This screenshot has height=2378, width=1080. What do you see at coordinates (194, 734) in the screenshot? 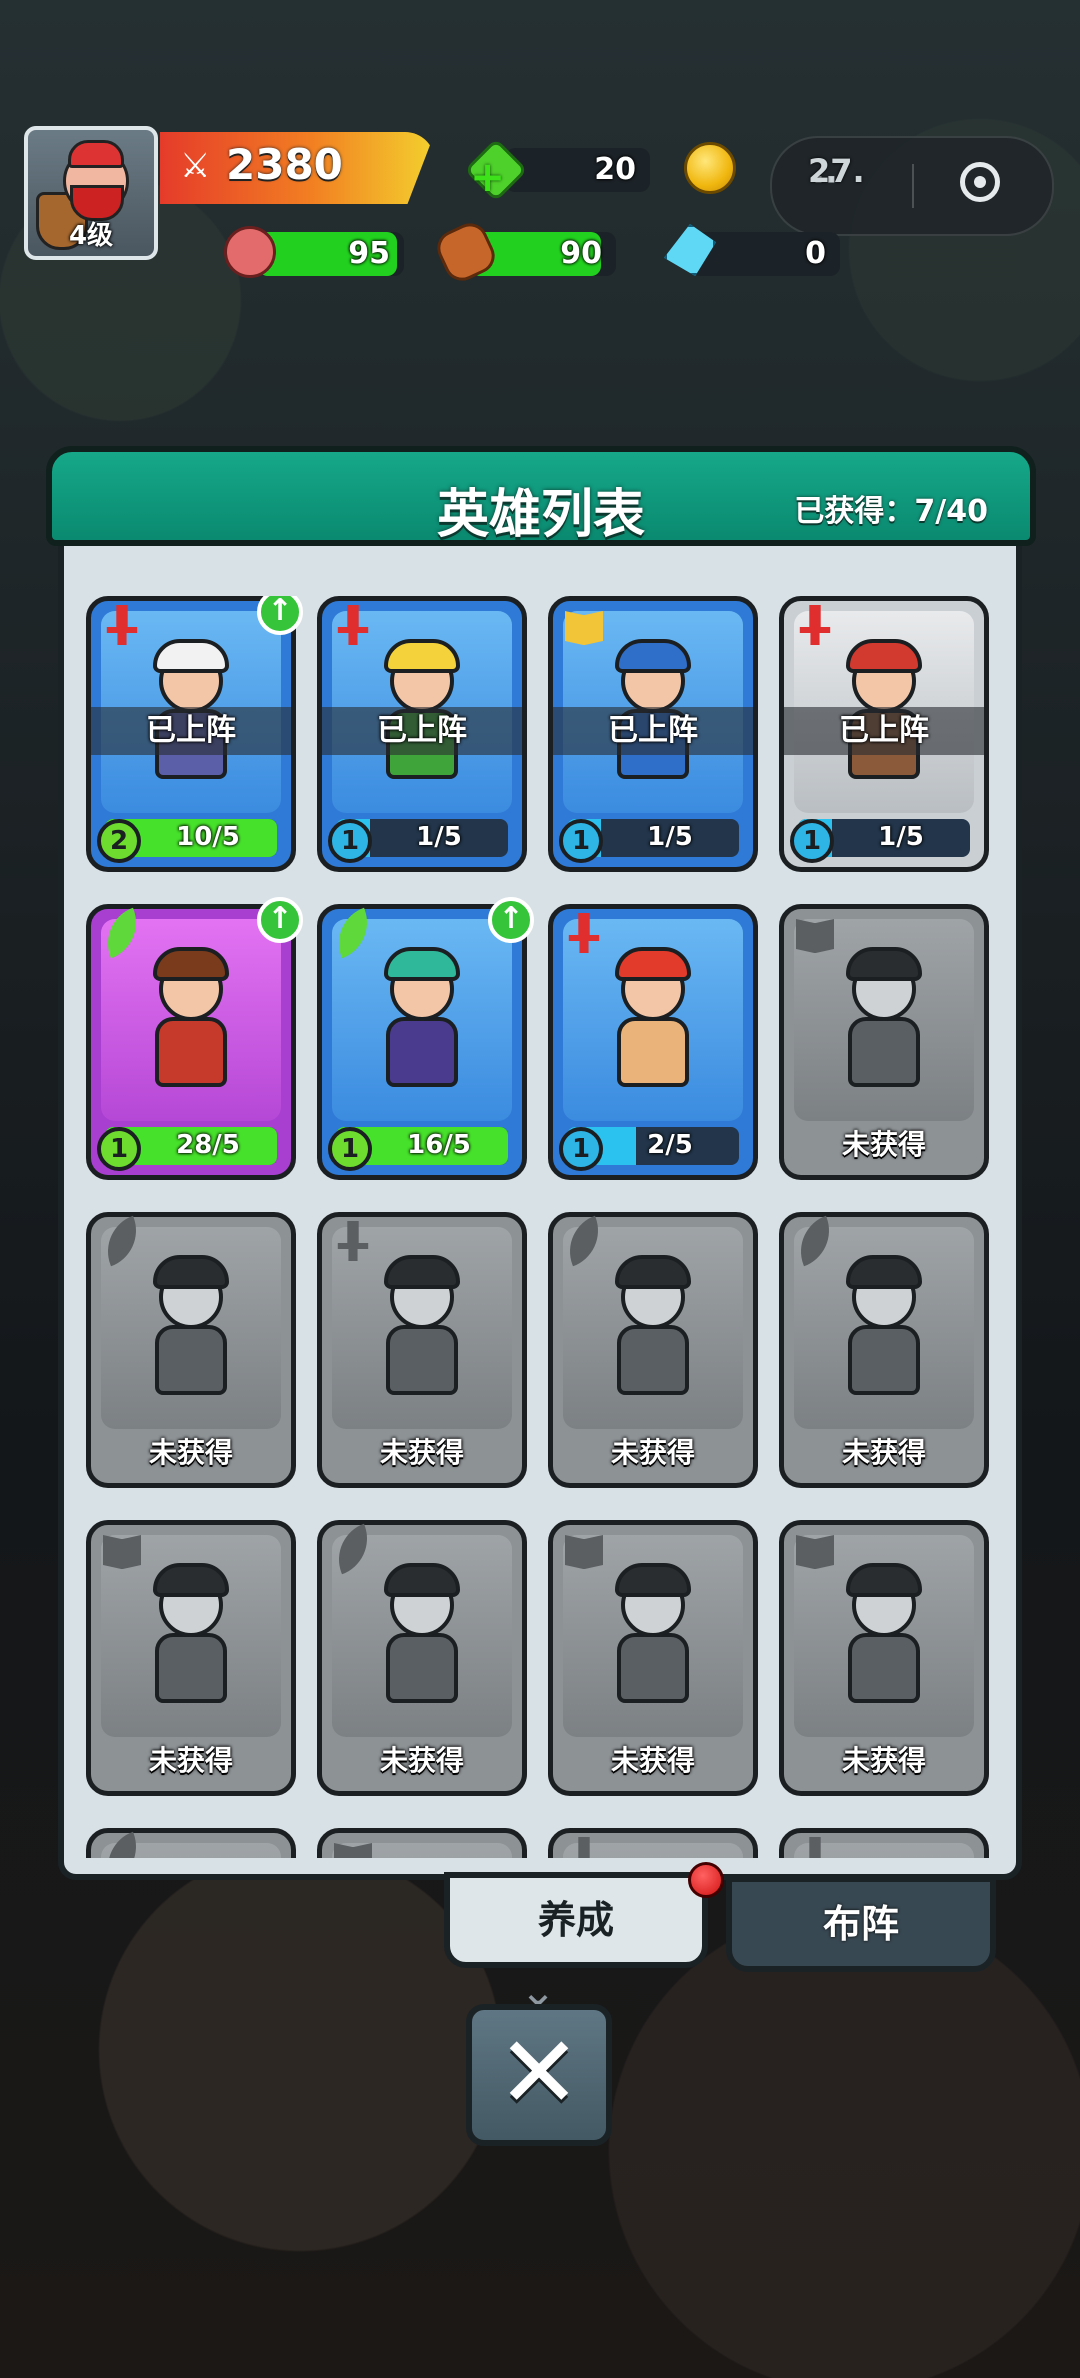
I see `hero-card: ↑ 已上阵 10/5 2` at bounding box center [194, 734].